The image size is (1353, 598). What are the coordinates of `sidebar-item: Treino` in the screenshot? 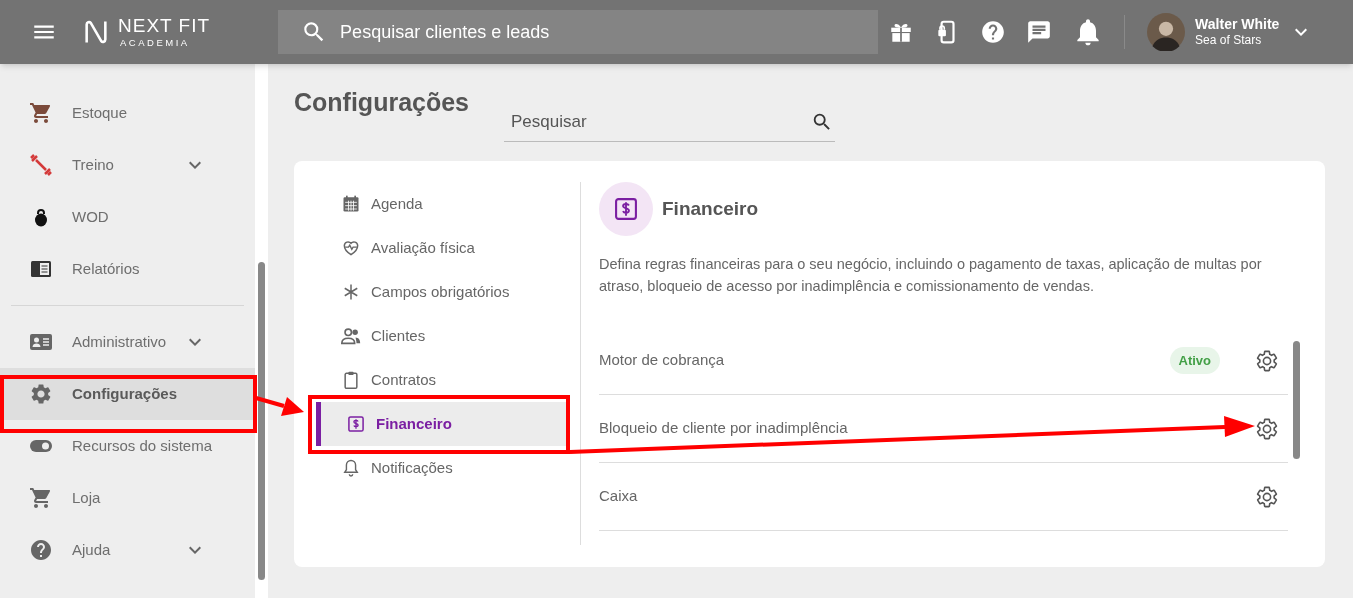 It's located at (127, 165).